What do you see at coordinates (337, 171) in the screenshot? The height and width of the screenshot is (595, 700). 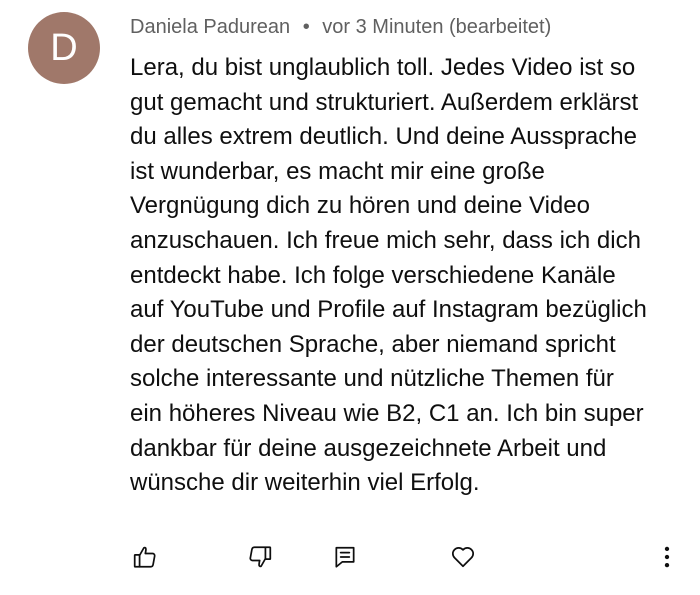 I see `comment-line: ist wunderbar, es macht mir eine große` at bounding box center [337, 171].